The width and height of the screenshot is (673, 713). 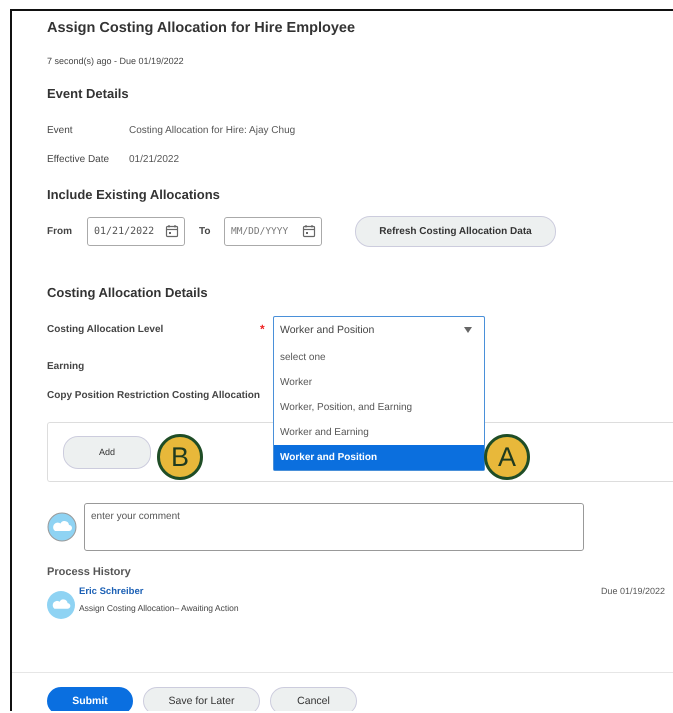 I want to click on field-value: 01/21/2022, so click(x=154, y=159).